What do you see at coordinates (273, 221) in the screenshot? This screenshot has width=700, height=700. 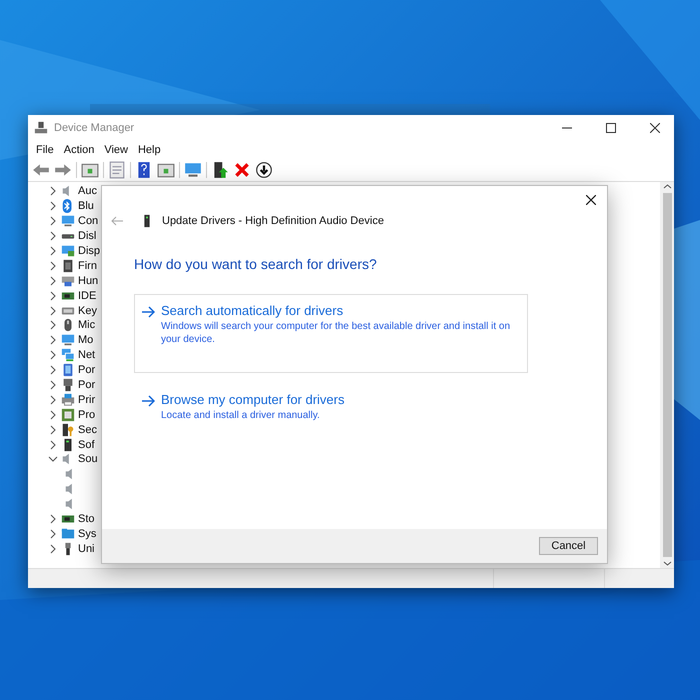 I see `dialog-title: Update Drivers - High Definition Audio Device` at bounding box center [273, 221].